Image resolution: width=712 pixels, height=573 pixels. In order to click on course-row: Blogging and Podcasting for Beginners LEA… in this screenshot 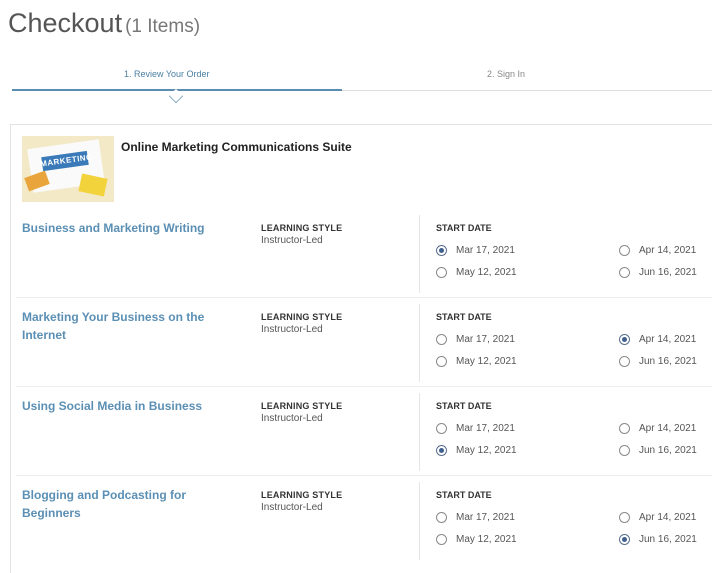, I will do `click(361, 521)`.